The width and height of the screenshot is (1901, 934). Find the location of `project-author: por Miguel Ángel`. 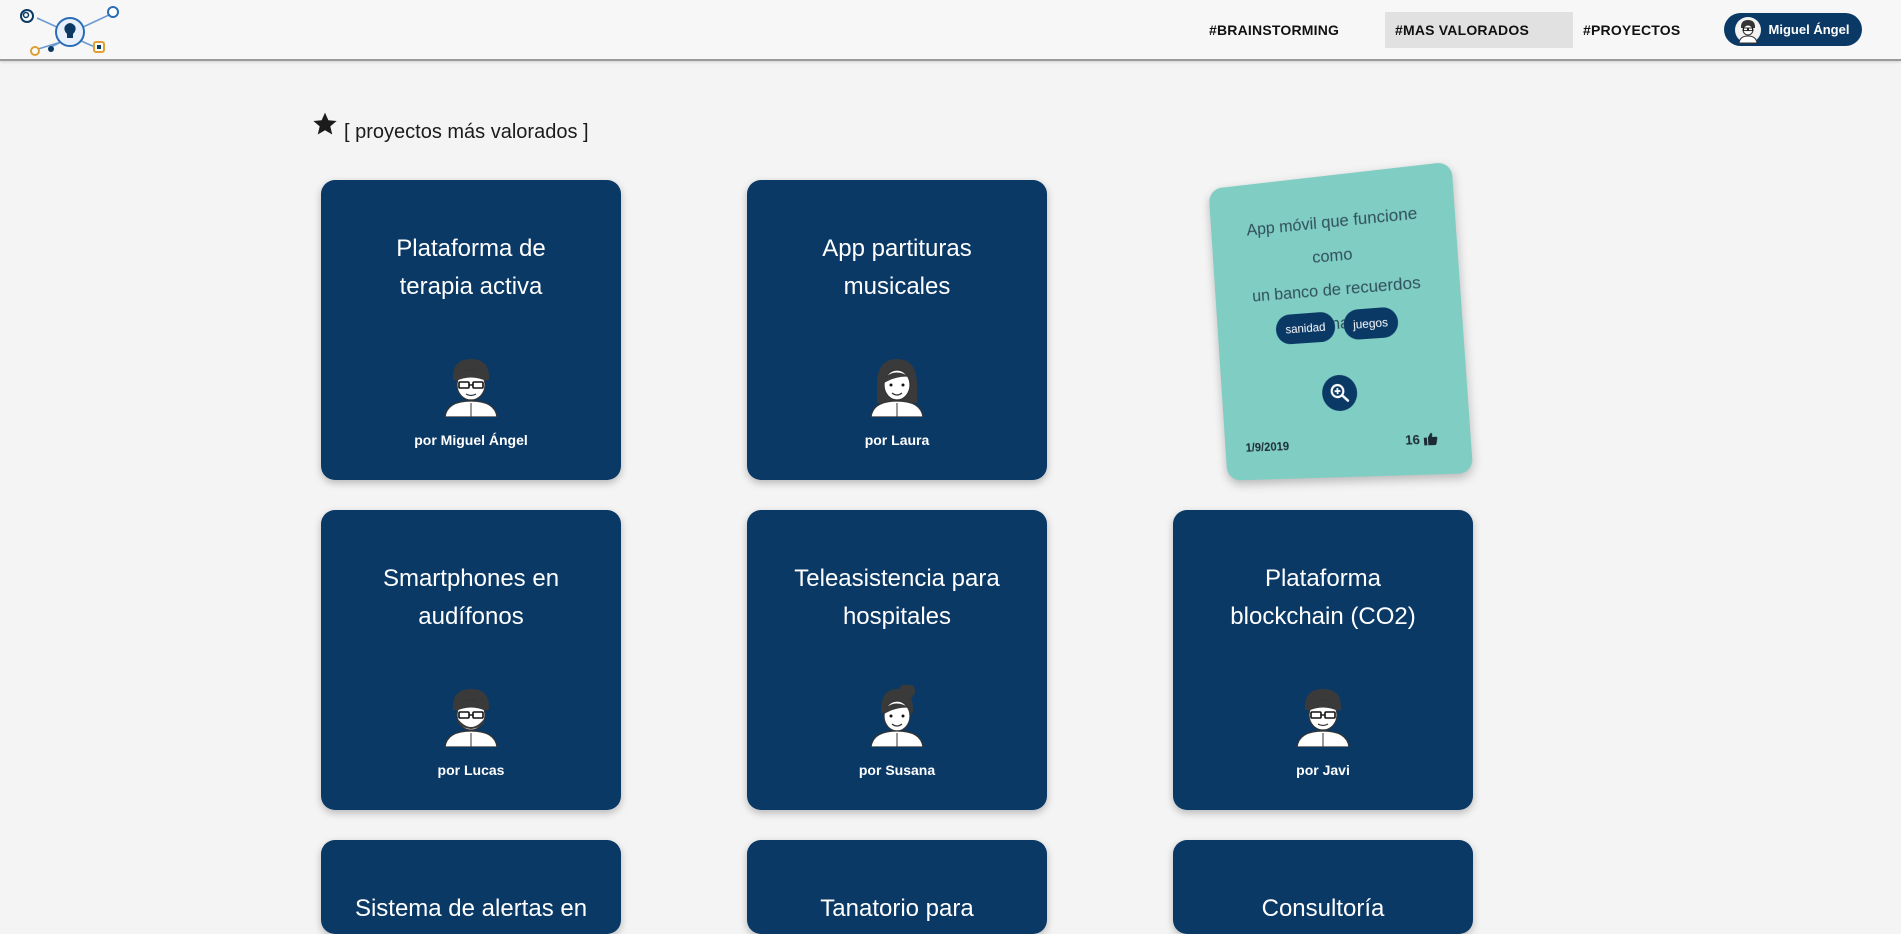

project-author: por Miguel Ángel is located at coordinates (471, 440).